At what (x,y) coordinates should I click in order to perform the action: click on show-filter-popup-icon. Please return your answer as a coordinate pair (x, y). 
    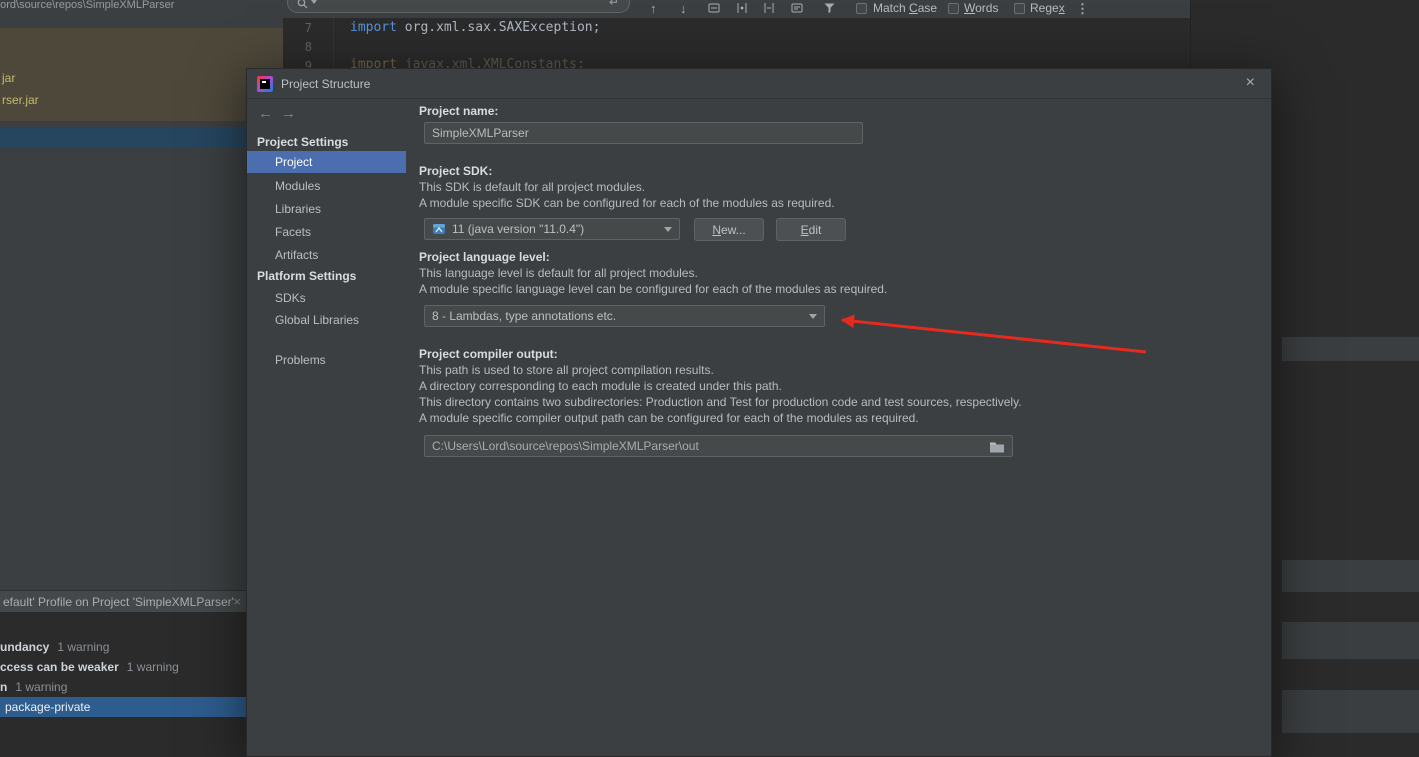
    Looking at the image, I should click on (797, 8).